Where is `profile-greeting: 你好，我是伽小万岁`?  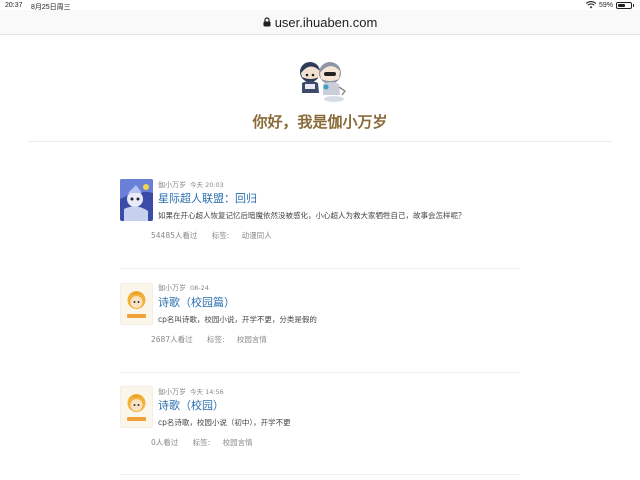
profile-greeting: 你好，我是伽小万岁 is located at coordinates (320, 122).